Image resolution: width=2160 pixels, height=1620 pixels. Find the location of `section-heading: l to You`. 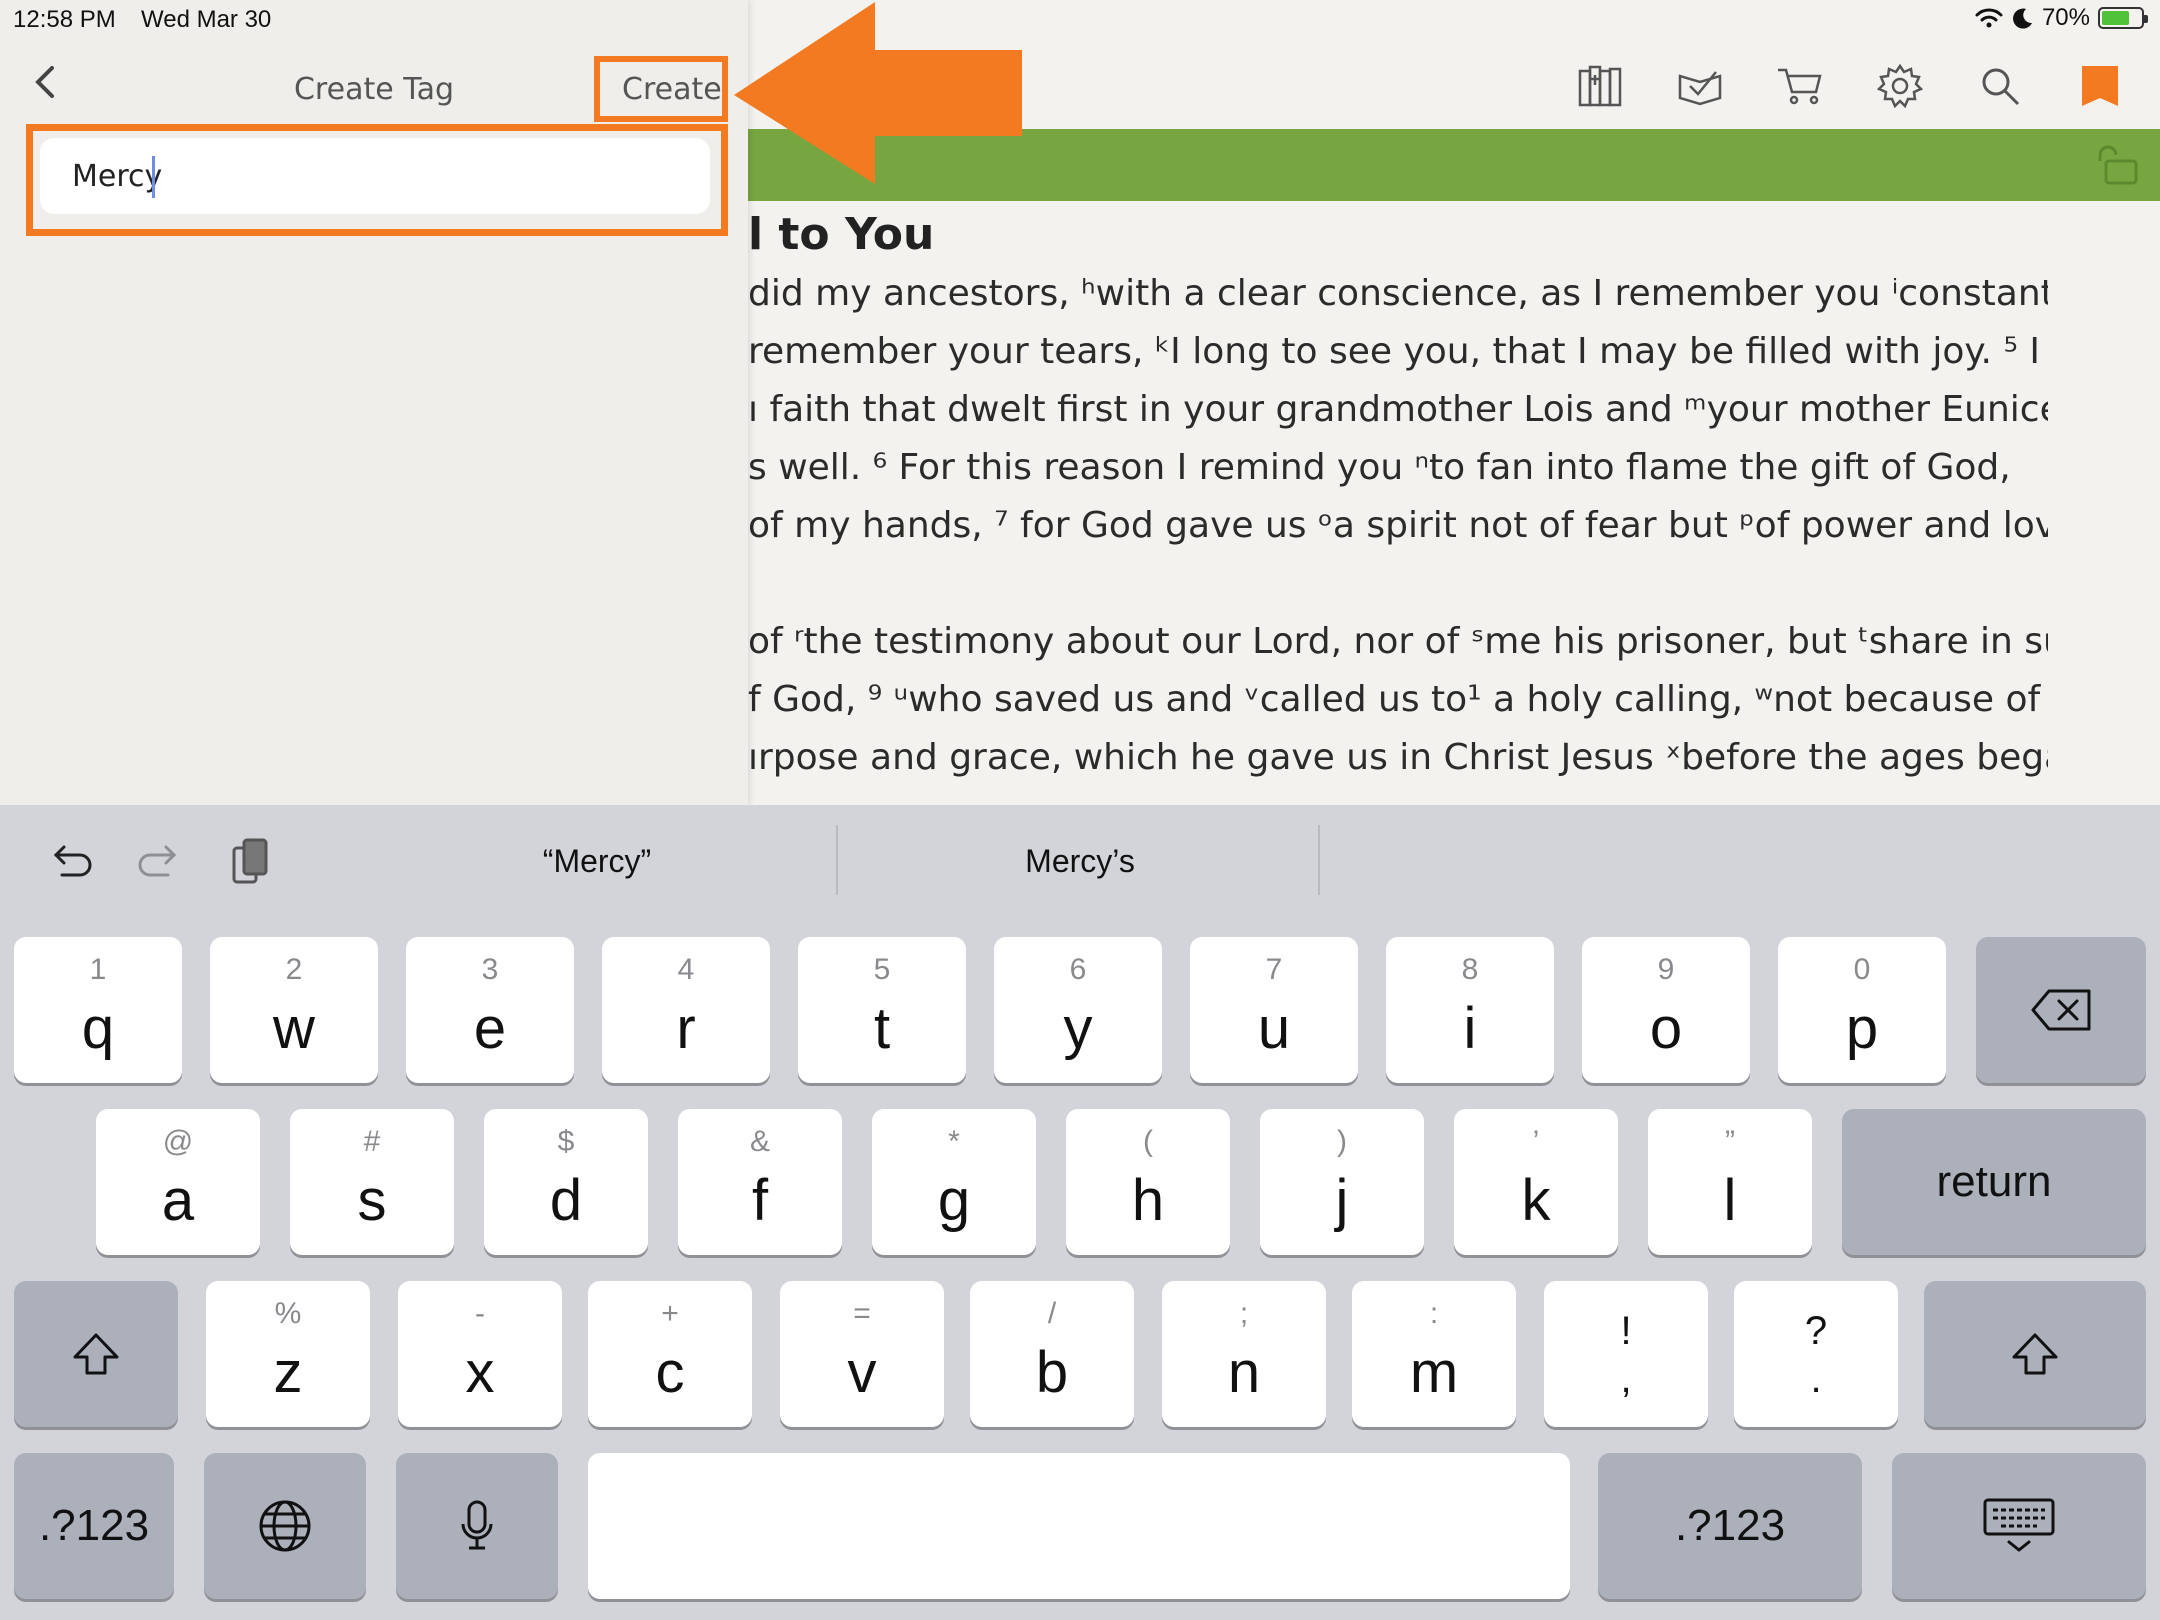

section-heading: l to You is located at coordinates (841, 234).